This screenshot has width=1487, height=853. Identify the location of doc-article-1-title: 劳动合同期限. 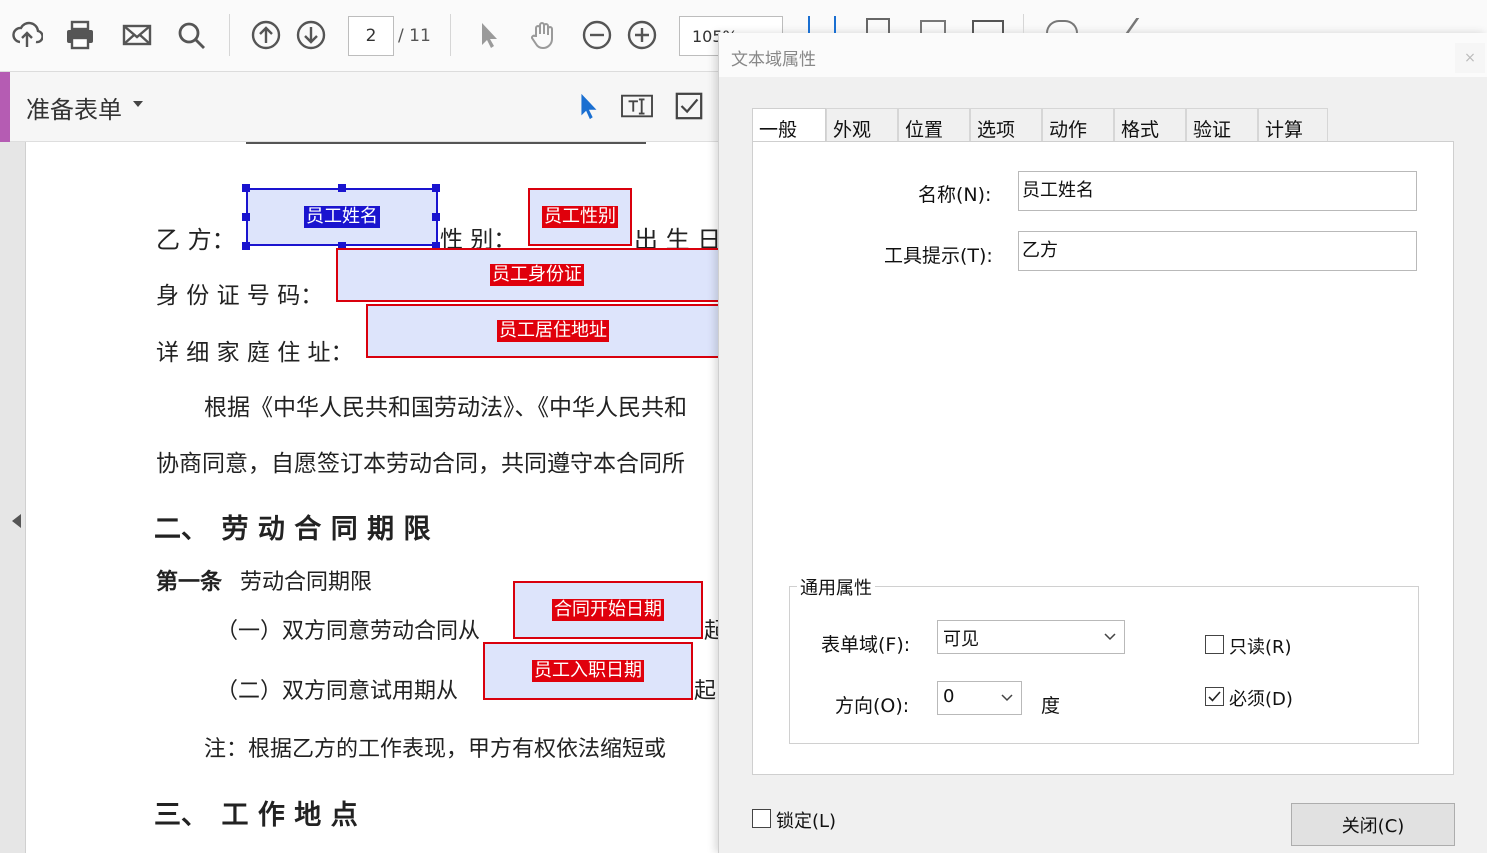
(306, 582).